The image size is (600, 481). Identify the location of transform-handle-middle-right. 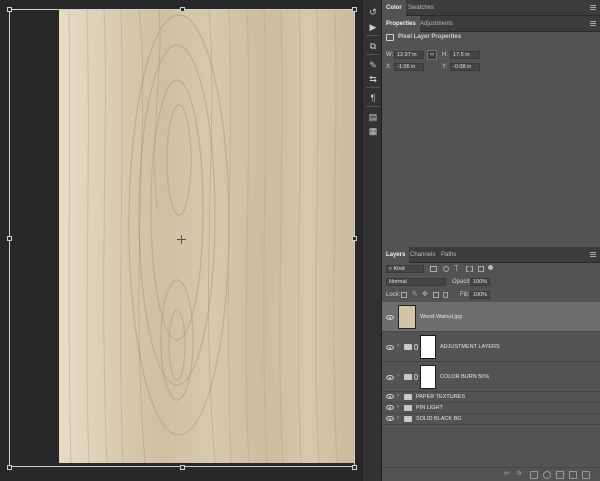
(354, 238).